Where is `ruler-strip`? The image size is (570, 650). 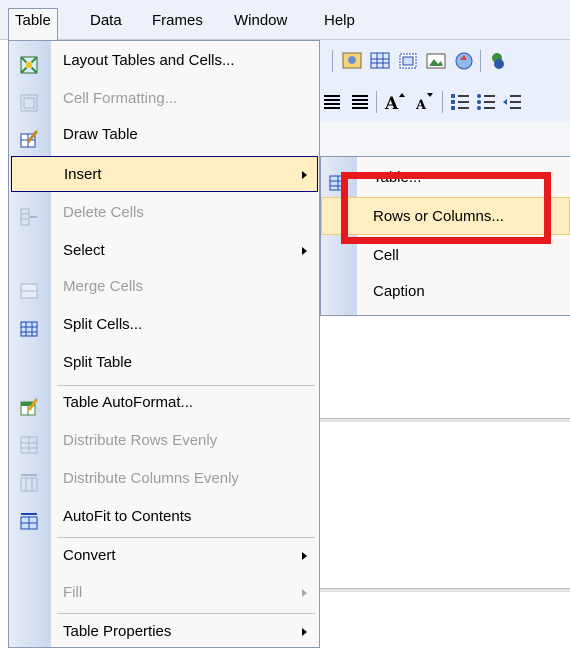
ruler-strip is located at coordinates (445, 140).